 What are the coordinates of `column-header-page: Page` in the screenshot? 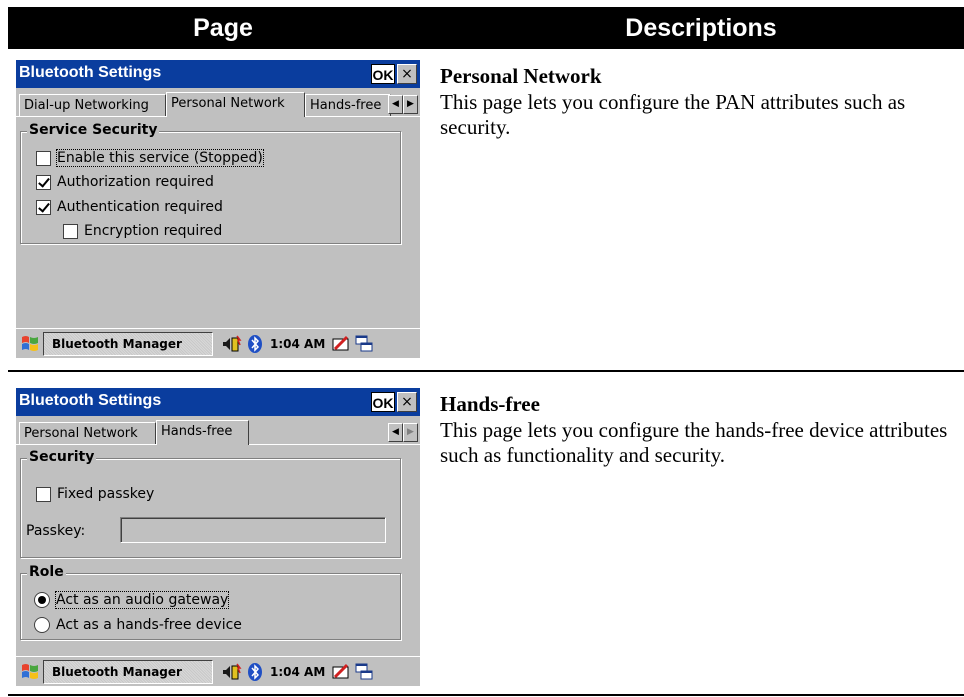 It's located at (223, 28).